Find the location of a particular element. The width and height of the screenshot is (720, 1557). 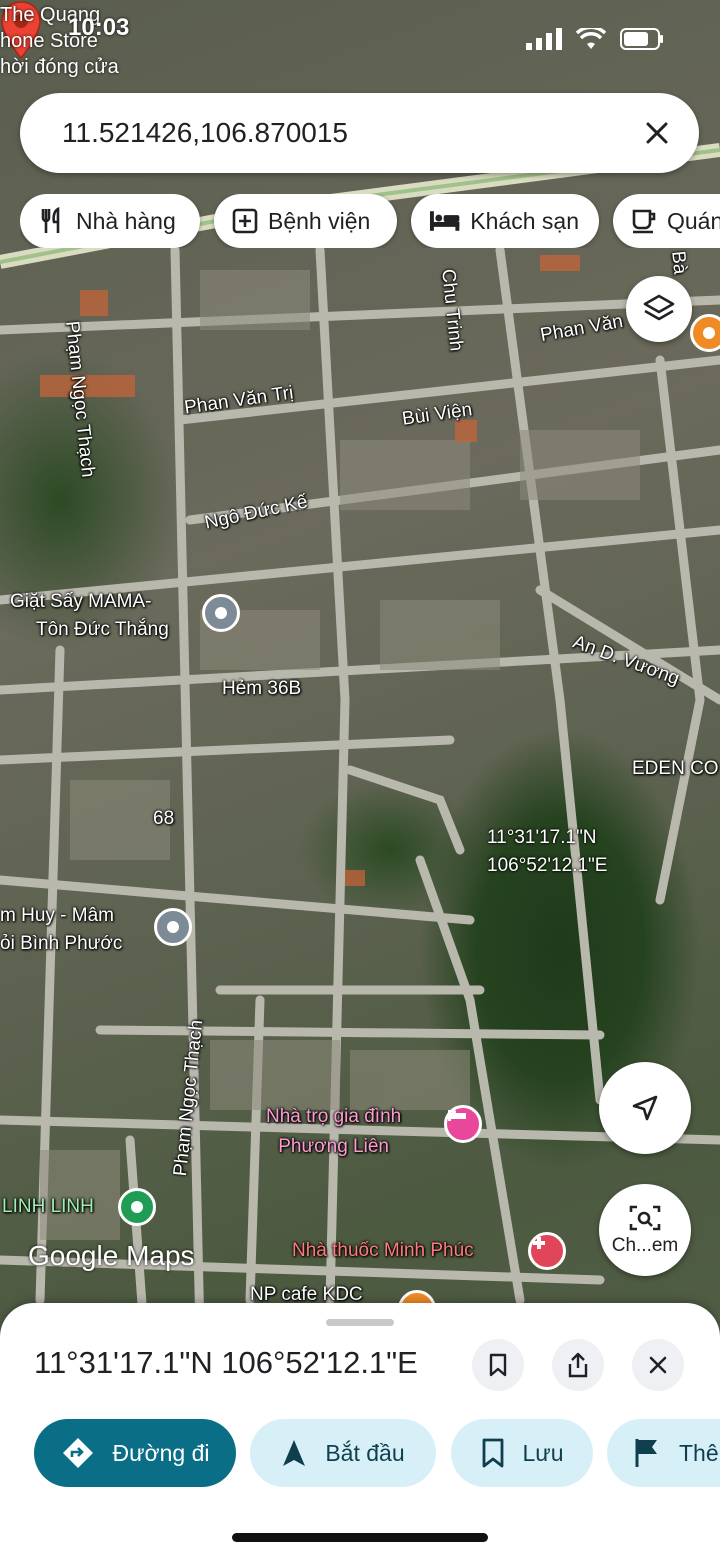

chip-restaurants: Nhà hàng is located at coordinates (110, 221).